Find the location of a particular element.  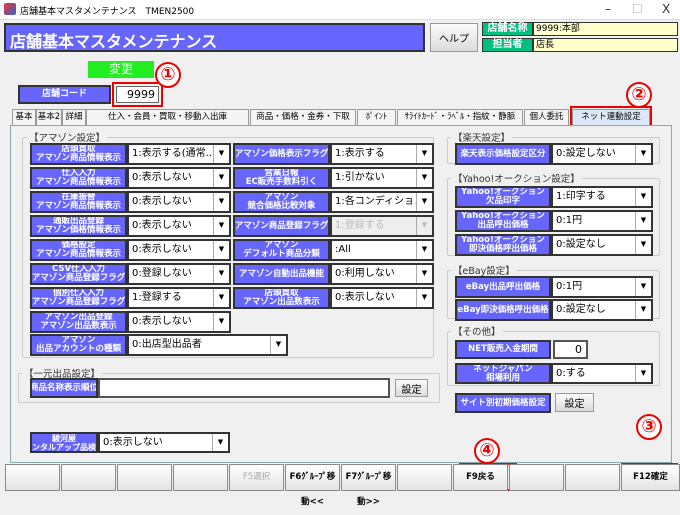

function-key-7: F7ｸﾞﾙｰﾌﾟ移動>> is located at coordinates (368, 485).